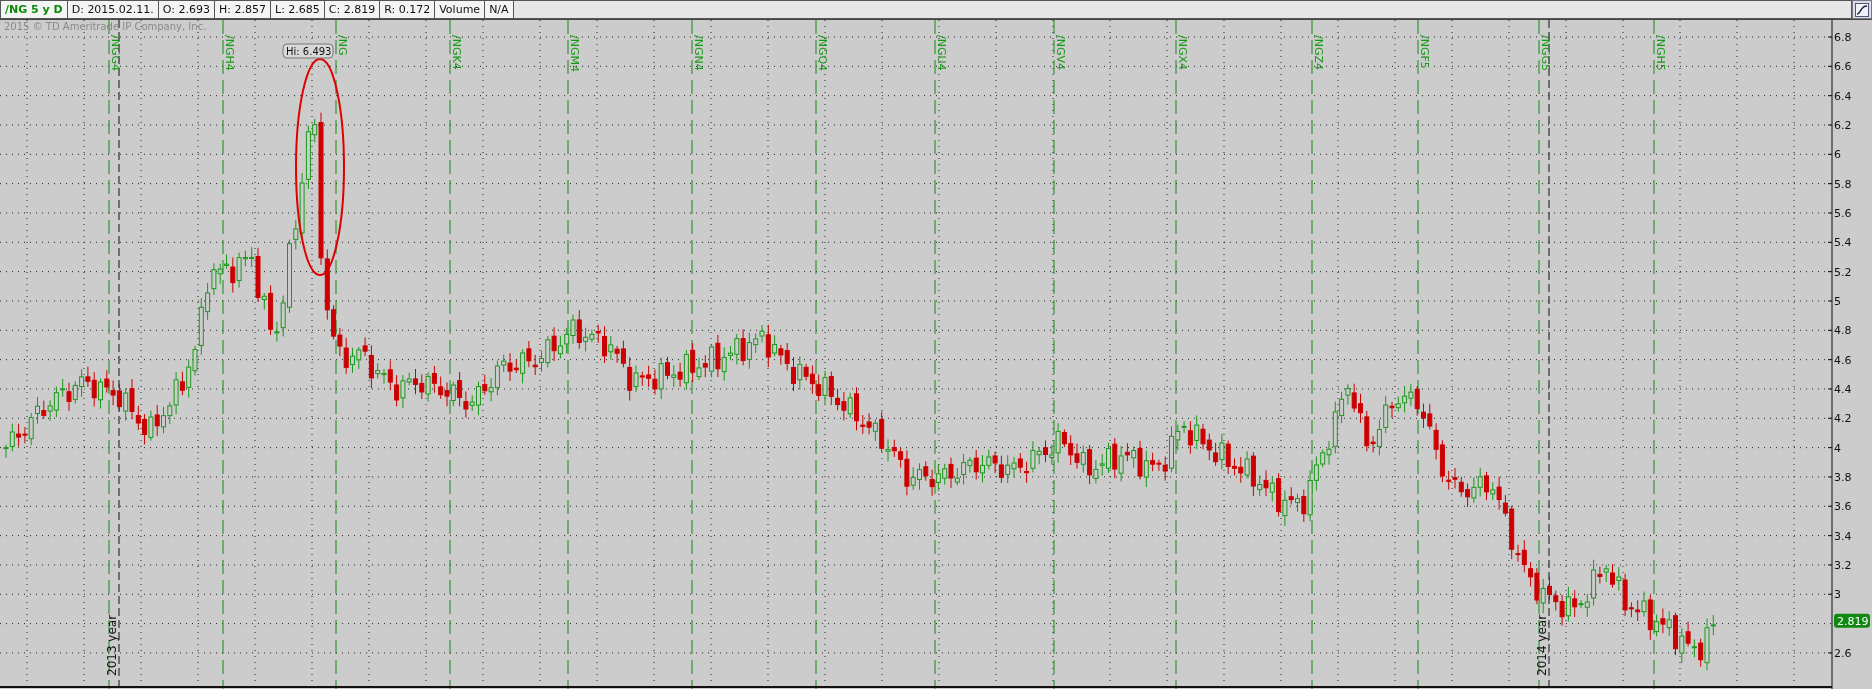  I want to click on quote-field: O: 2.693, so click(186, 9).